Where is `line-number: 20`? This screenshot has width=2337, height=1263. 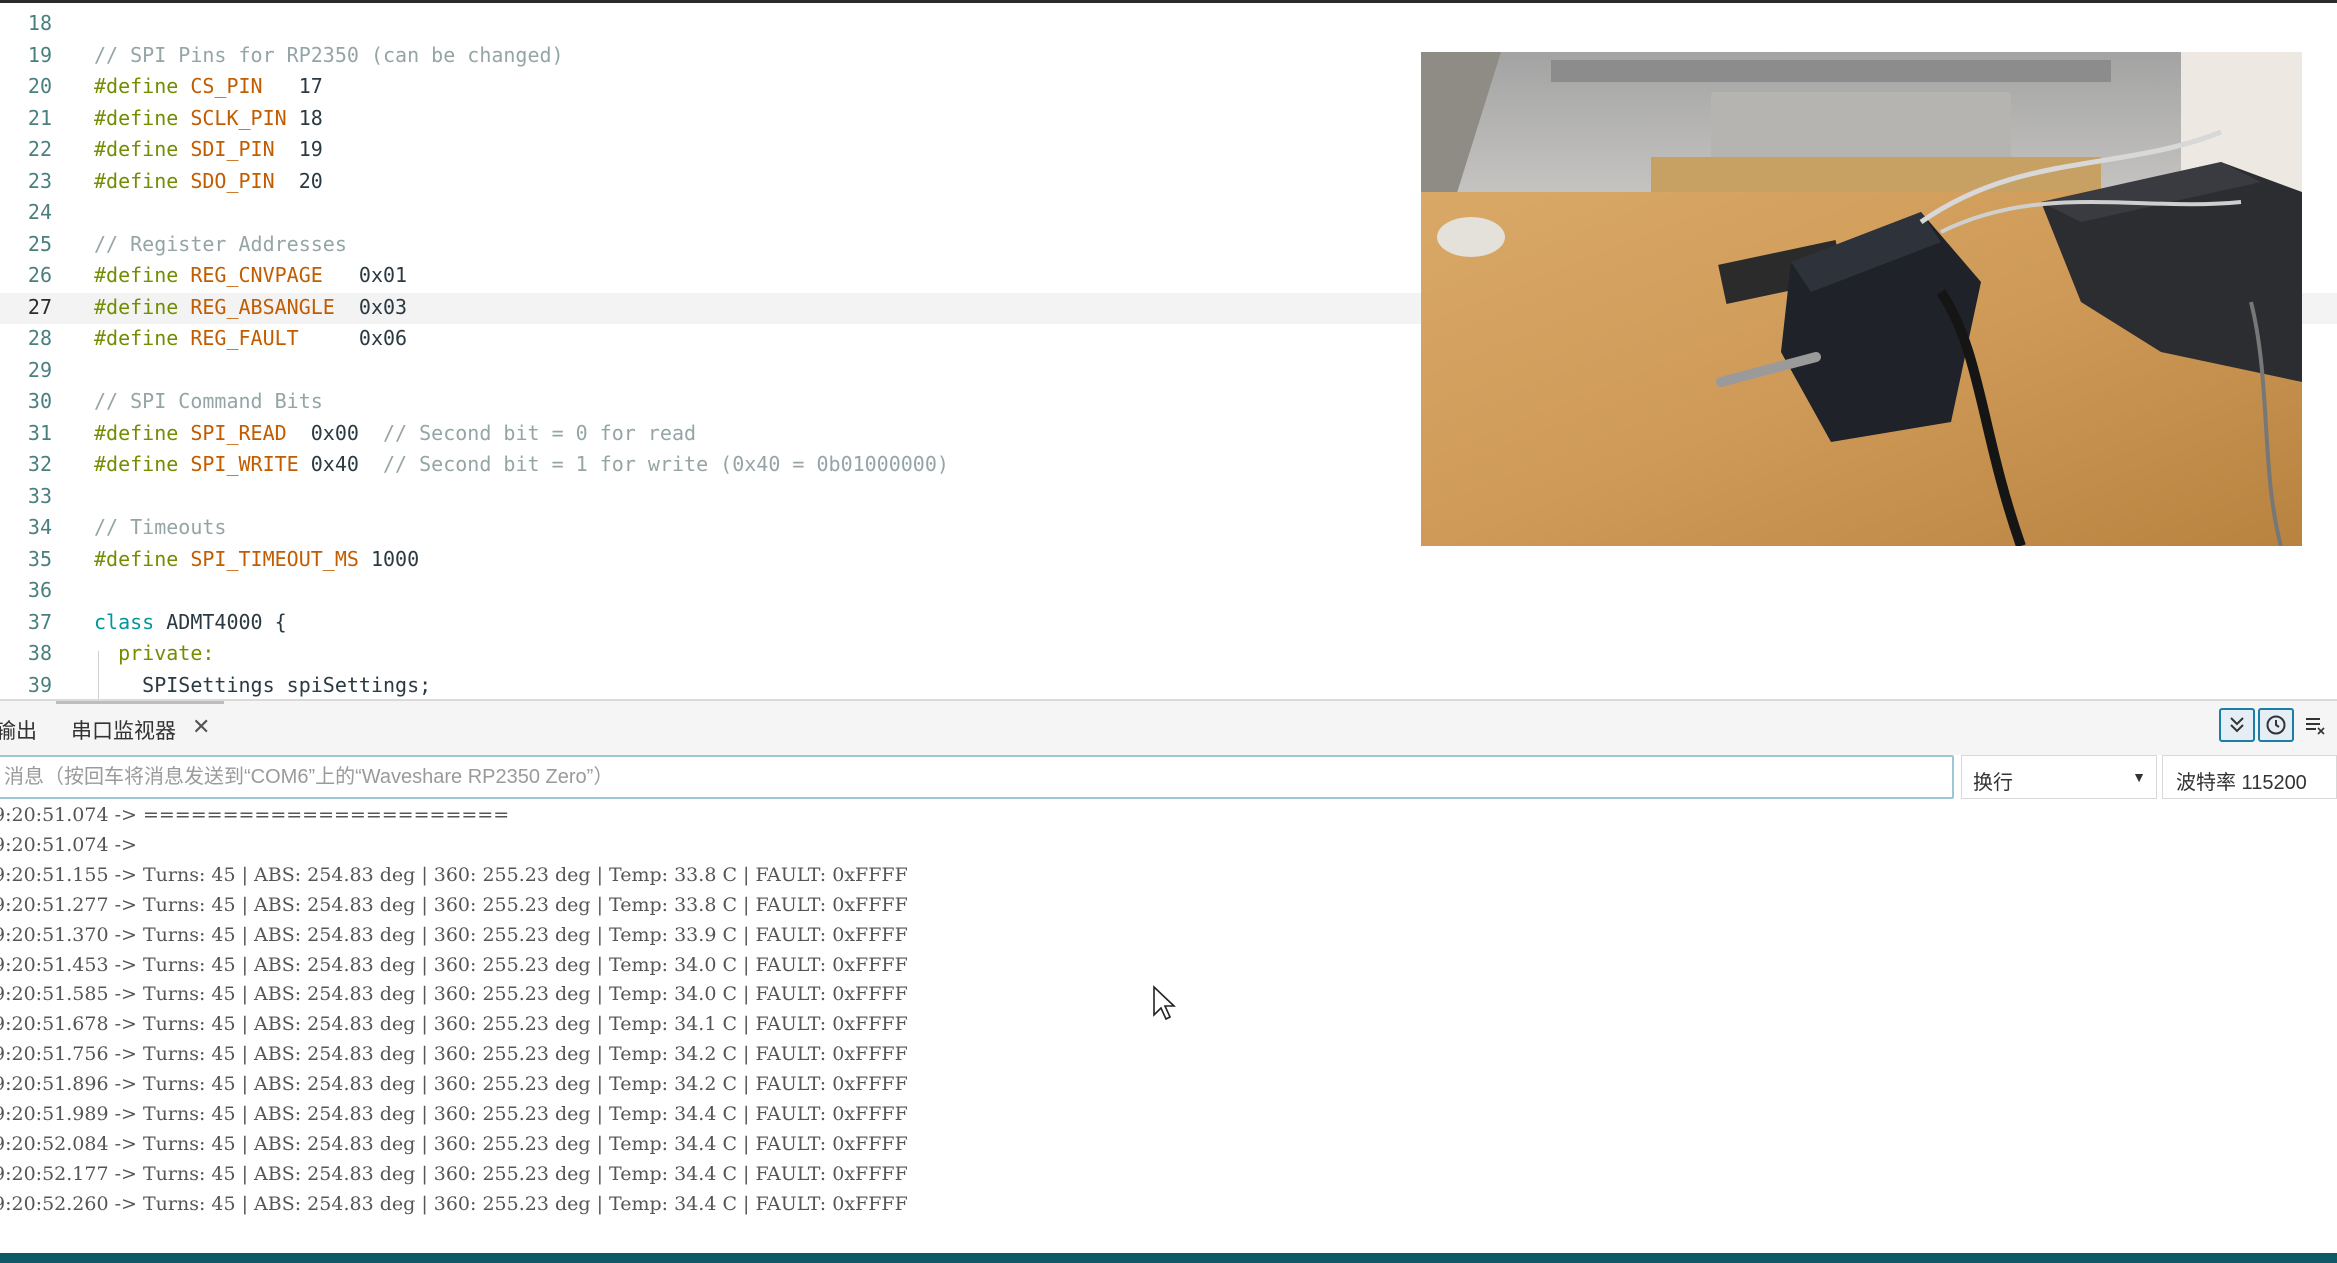 line-number: 20 is located at coordinates (39, 86).